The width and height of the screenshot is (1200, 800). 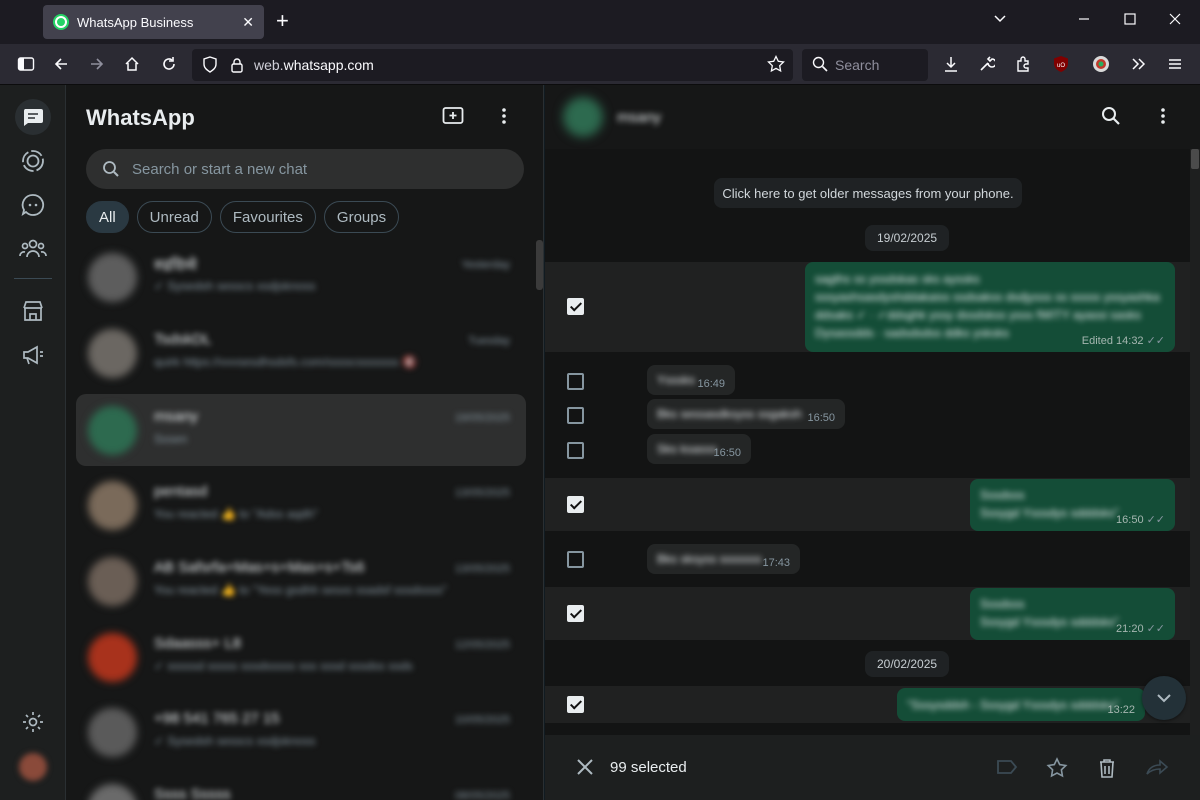 What do you see at coordinates (1057, 770) in the screenshot?
I see `star-icon` at bounding box center [1057, 770].